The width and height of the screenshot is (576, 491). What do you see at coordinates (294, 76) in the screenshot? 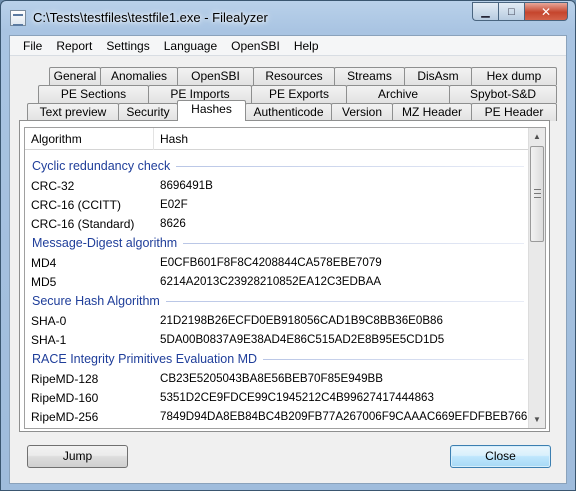
I see `tab-resources: Resources` at bounding box center [294, 76].